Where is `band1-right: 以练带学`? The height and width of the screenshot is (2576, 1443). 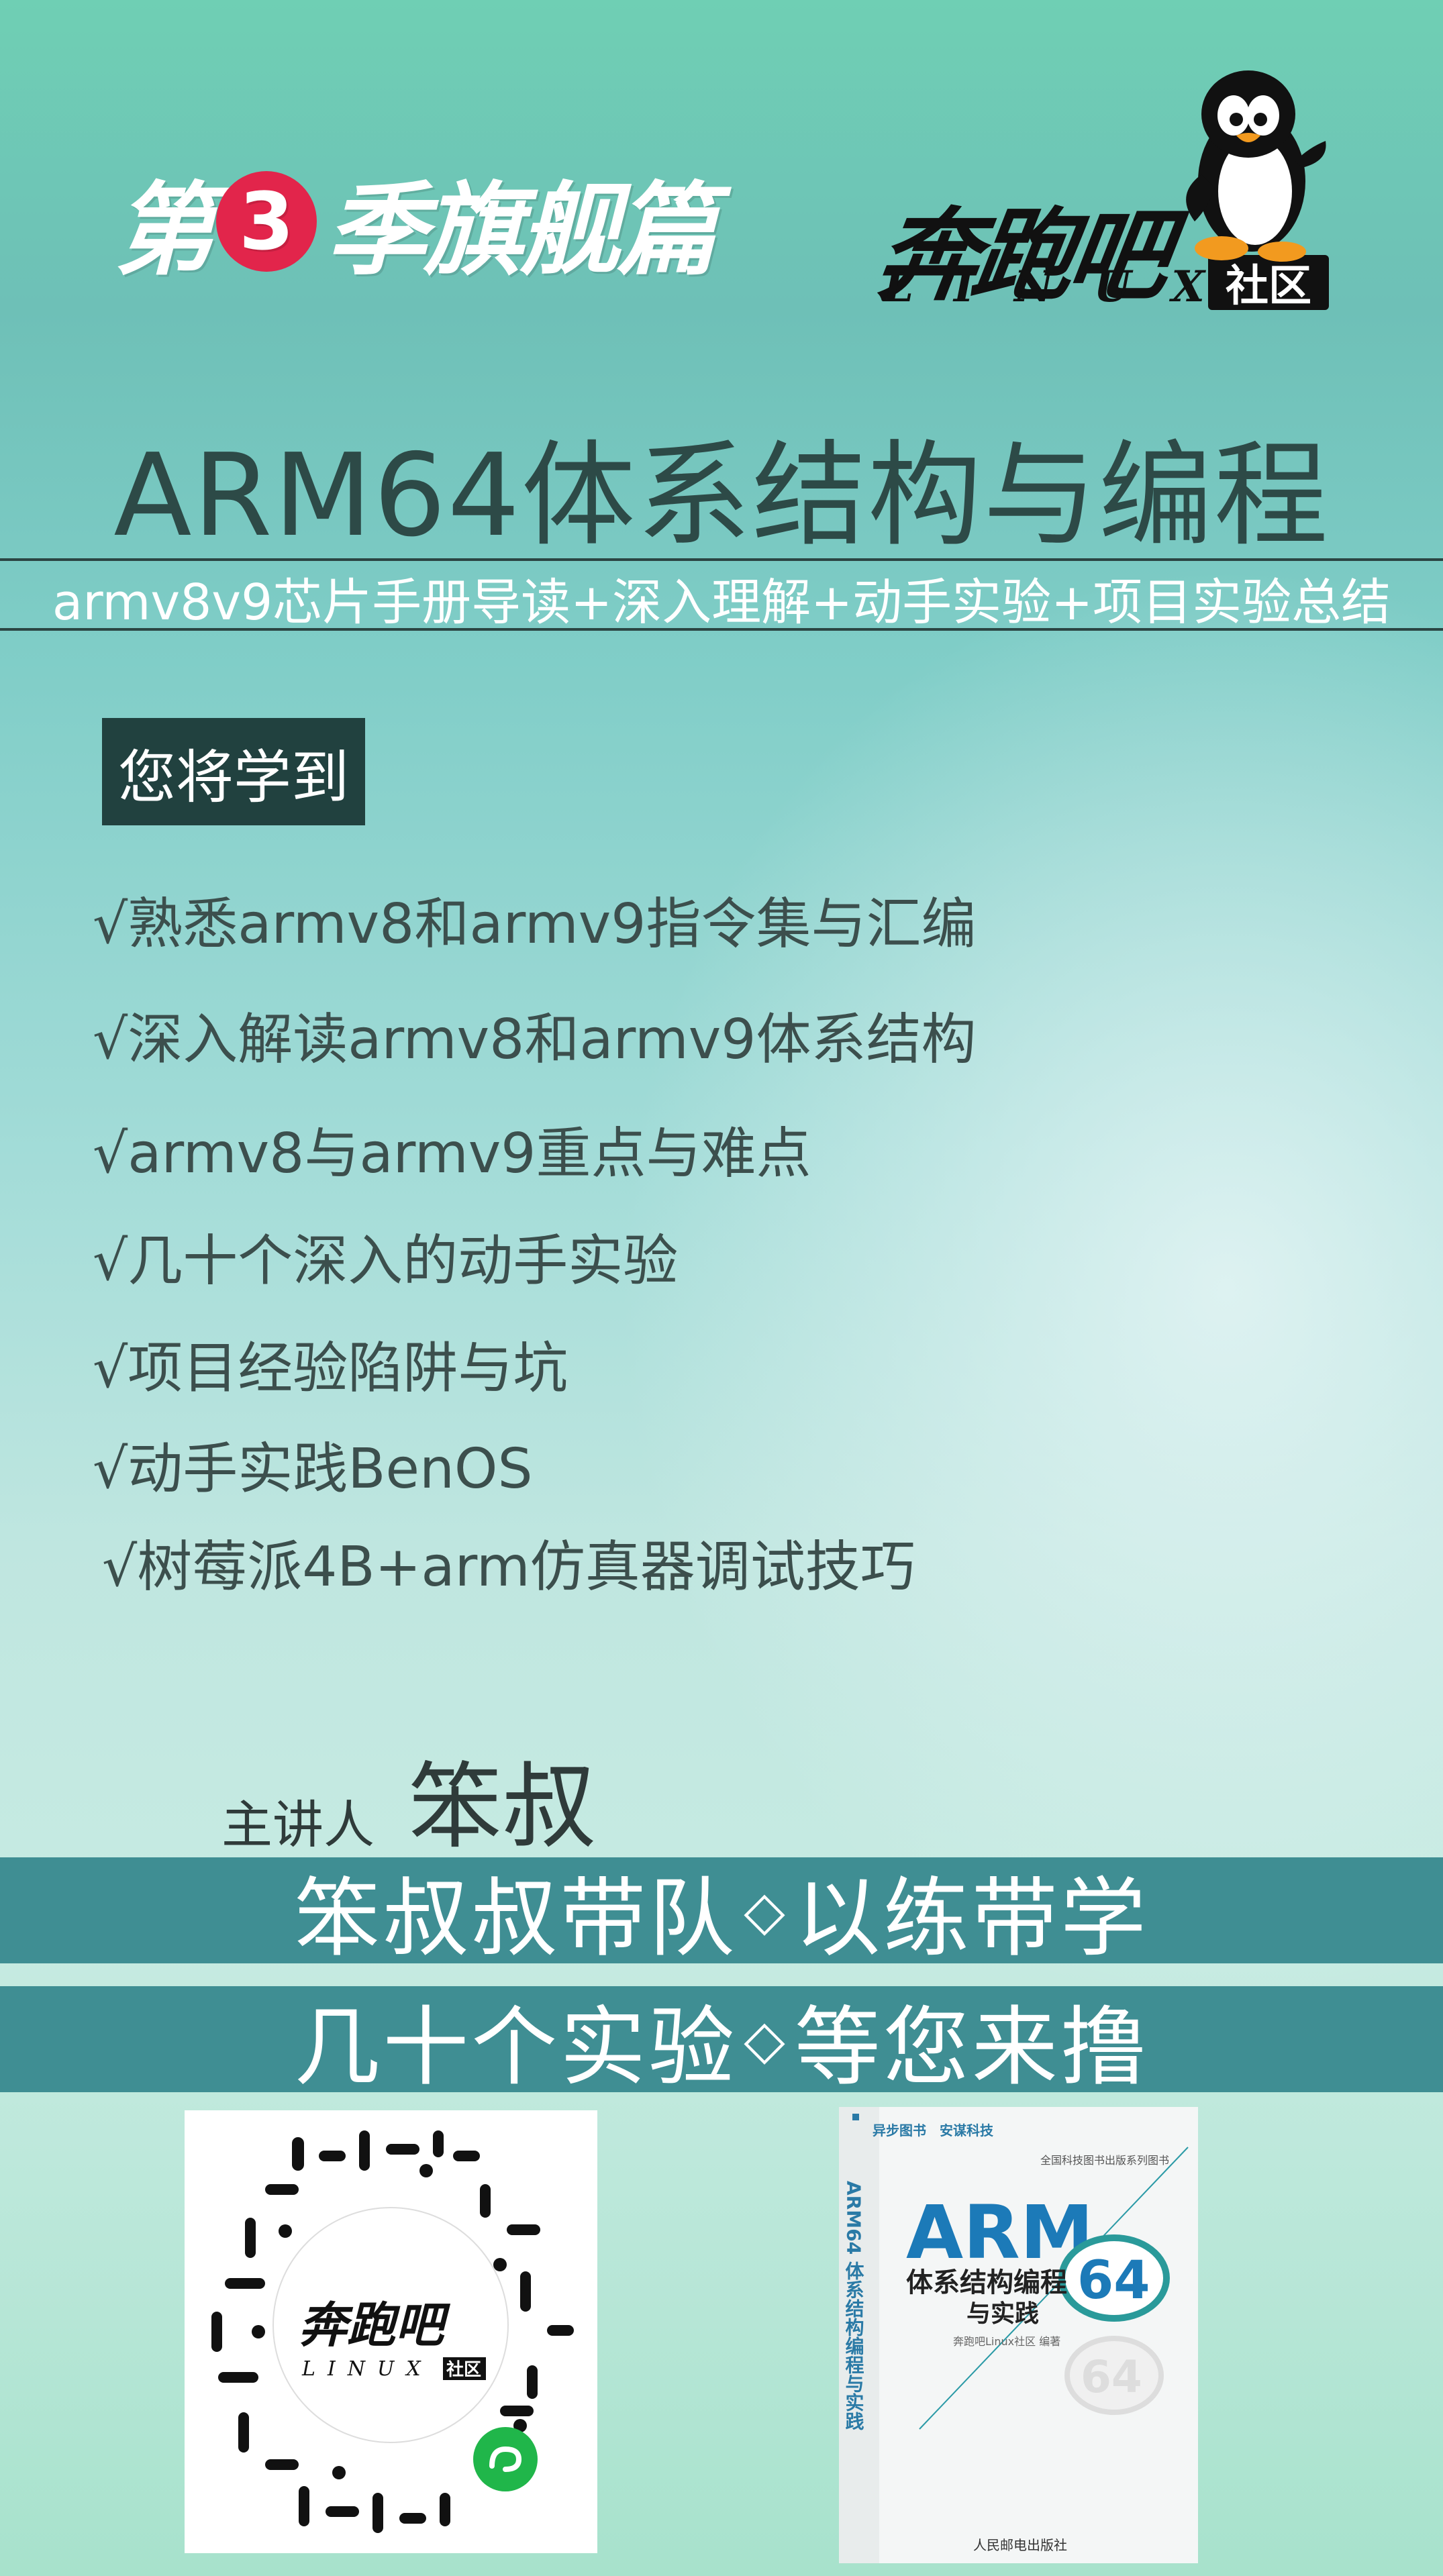
band1-right: 以练带学 is located at coordinates (971, 1918).